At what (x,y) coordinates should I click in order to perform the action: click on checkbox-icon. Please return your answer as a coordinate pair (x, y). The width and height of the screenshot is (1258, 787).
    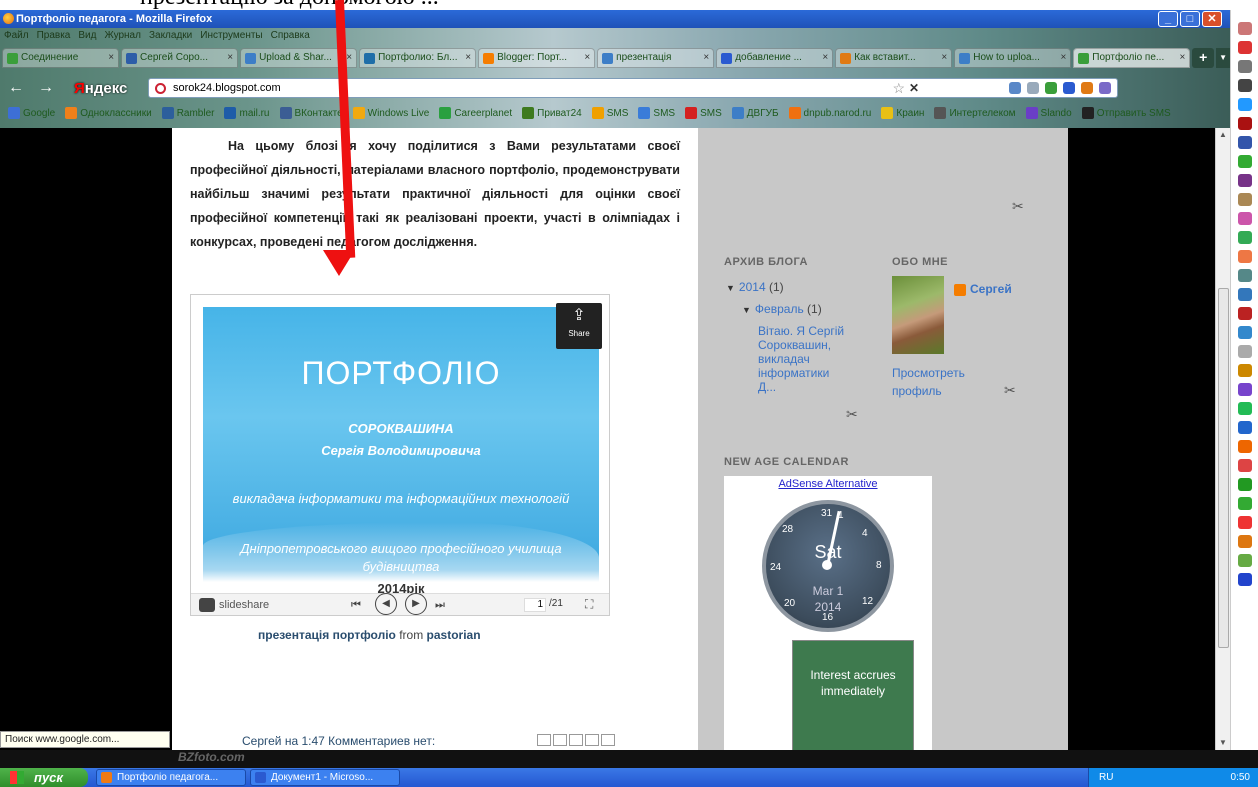
    Looking at the image, I should click on (1244, 332).